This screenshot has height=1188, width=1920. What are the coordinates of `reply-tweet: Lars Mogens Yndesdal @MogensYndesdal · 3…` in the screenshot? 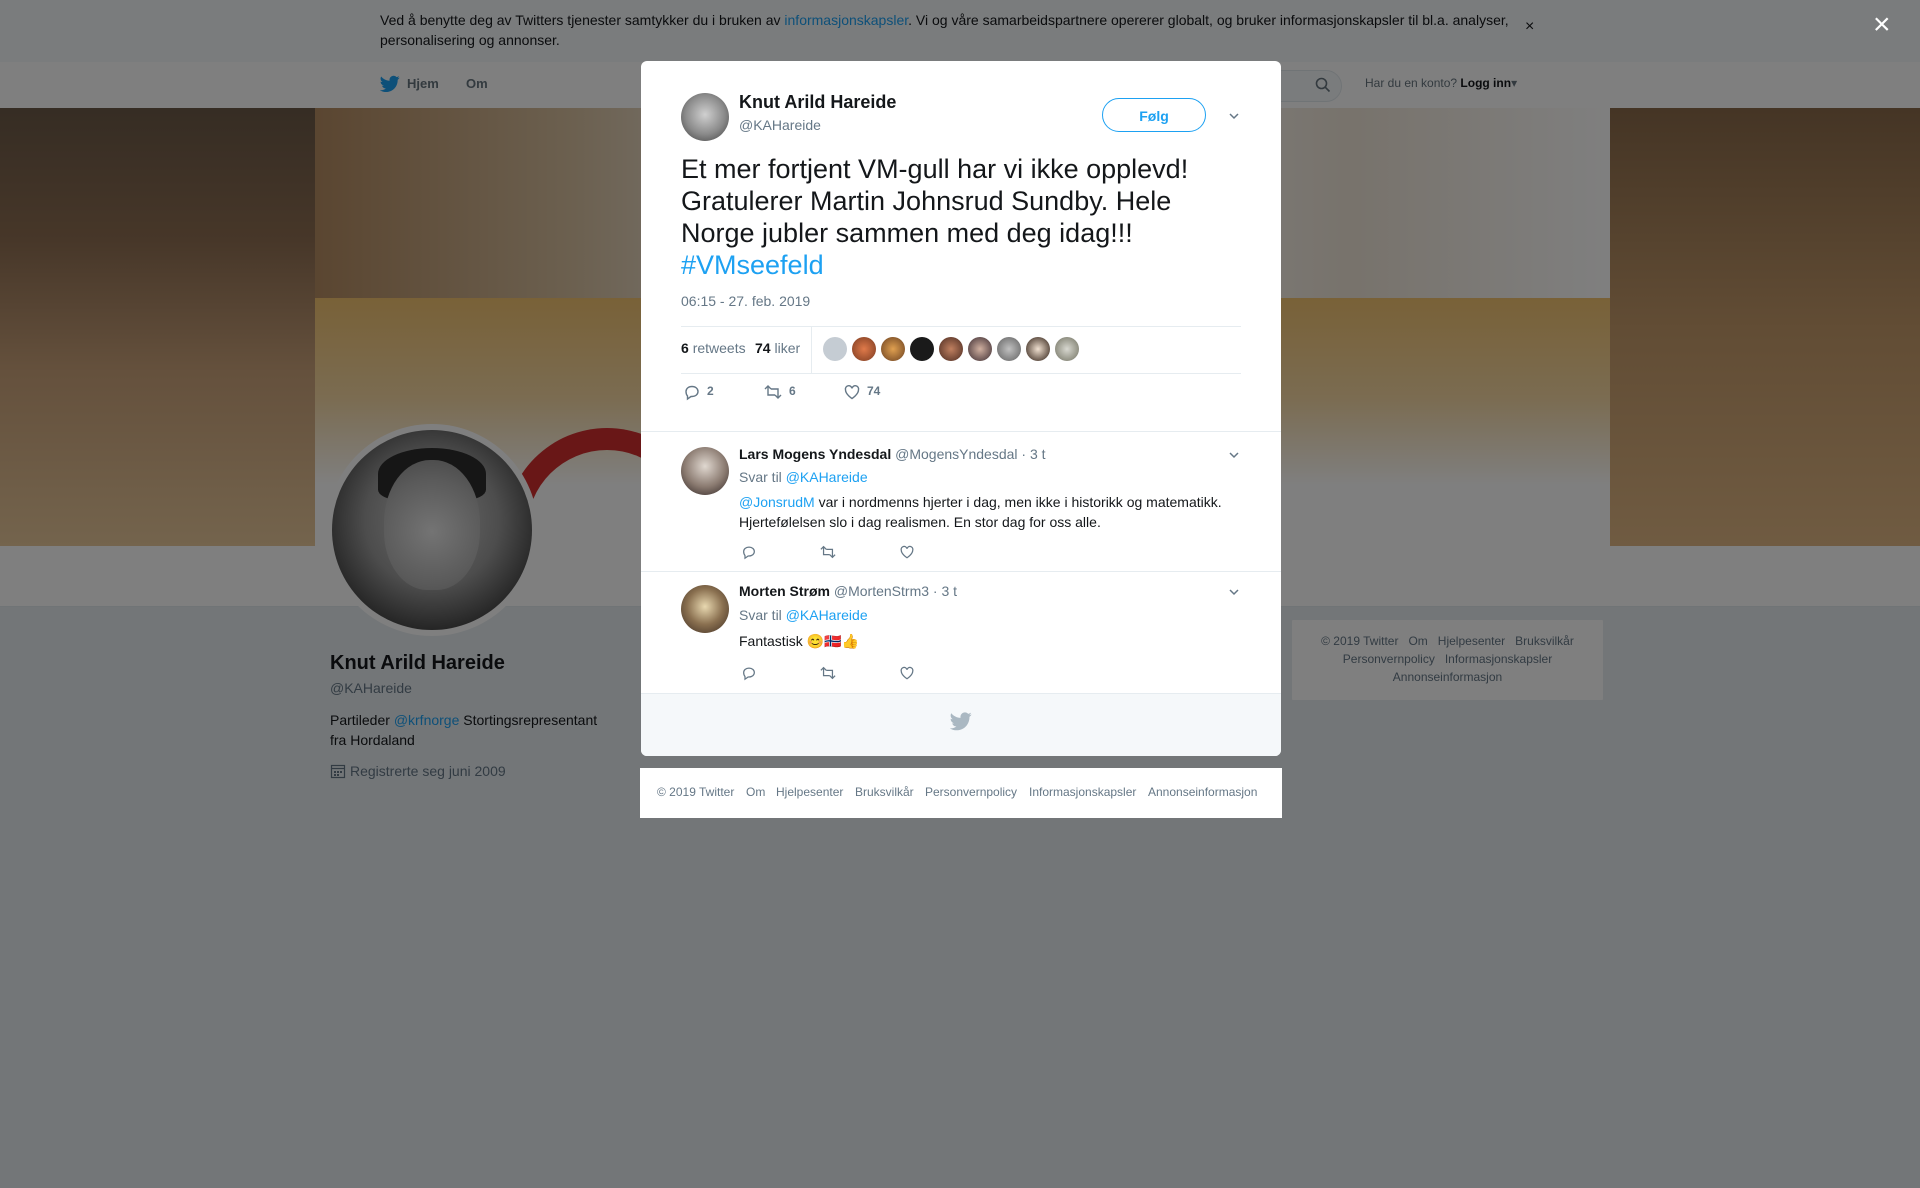 It's located at (961, 501).